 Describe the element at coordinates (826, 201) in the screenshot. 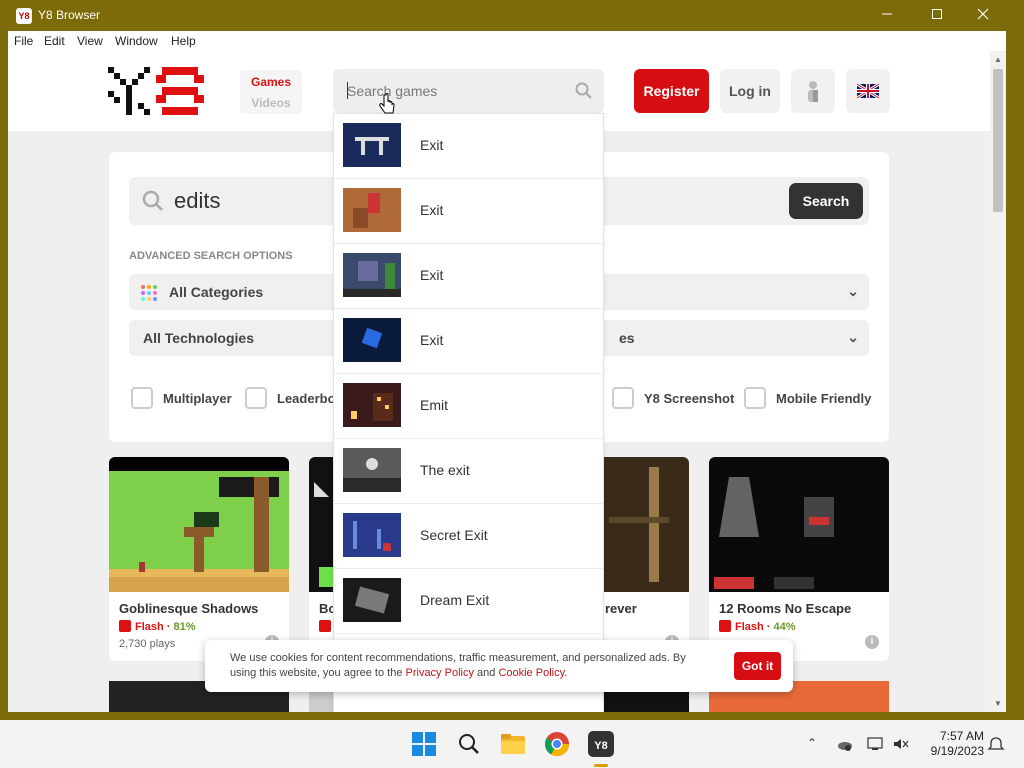

I see `search-button: Search` at that location.